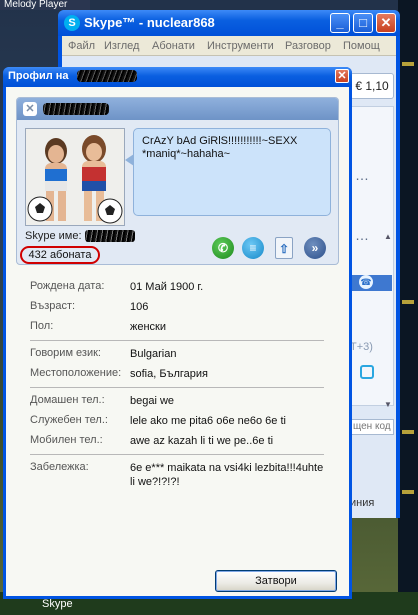  I want to click on language-row: Говорим език: Bulgarian, so click(180, 355).